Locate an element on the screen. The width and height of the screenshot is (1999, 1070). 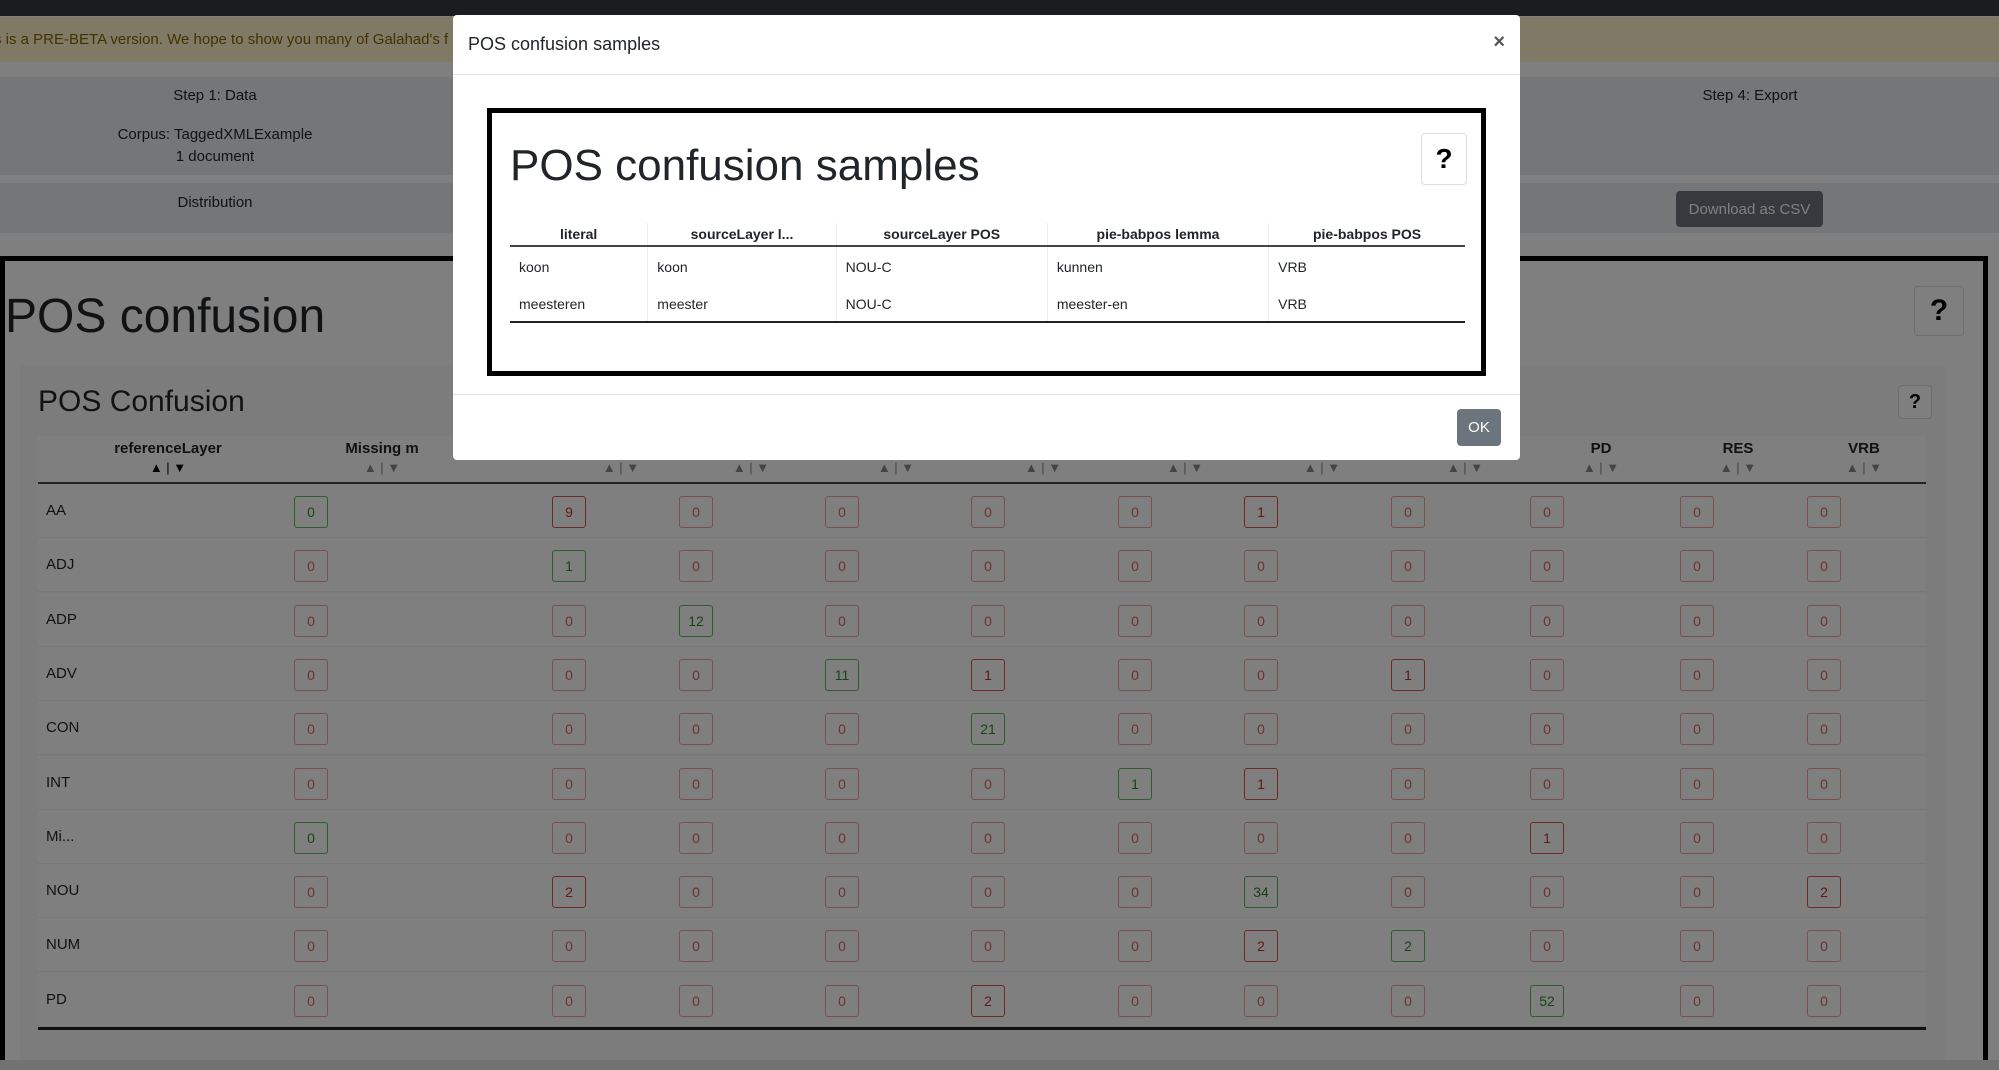
table-row: koon koon NOU-C kunnen VRB is located at coordinates (987, 265).